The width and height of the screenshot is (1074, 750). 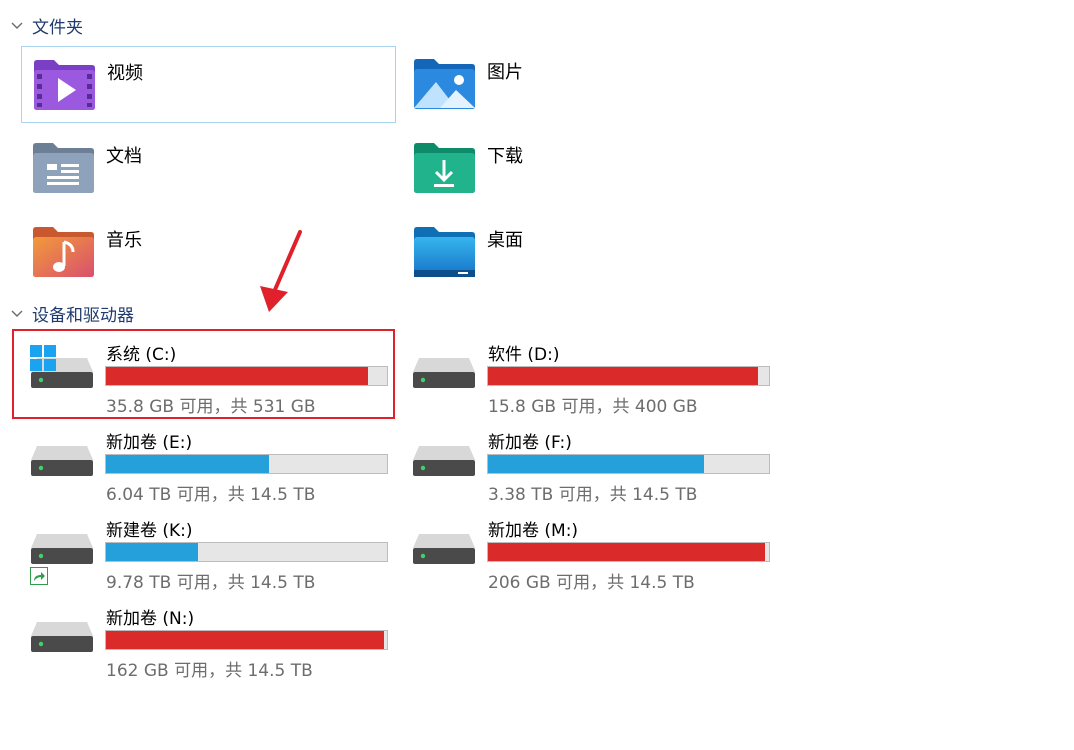 What do you see at coordinates (505, 156) in the screenshot?
I see `folder-name: 下载` at bounding box center [505, 156].